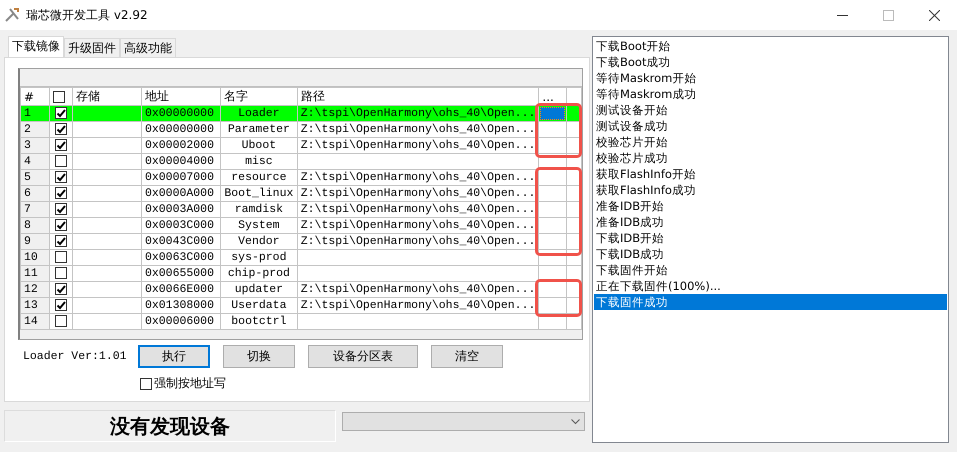  Describe the element at coordinates (59, 97) in the screenshot. I see `select-all-checkbox` at that location.